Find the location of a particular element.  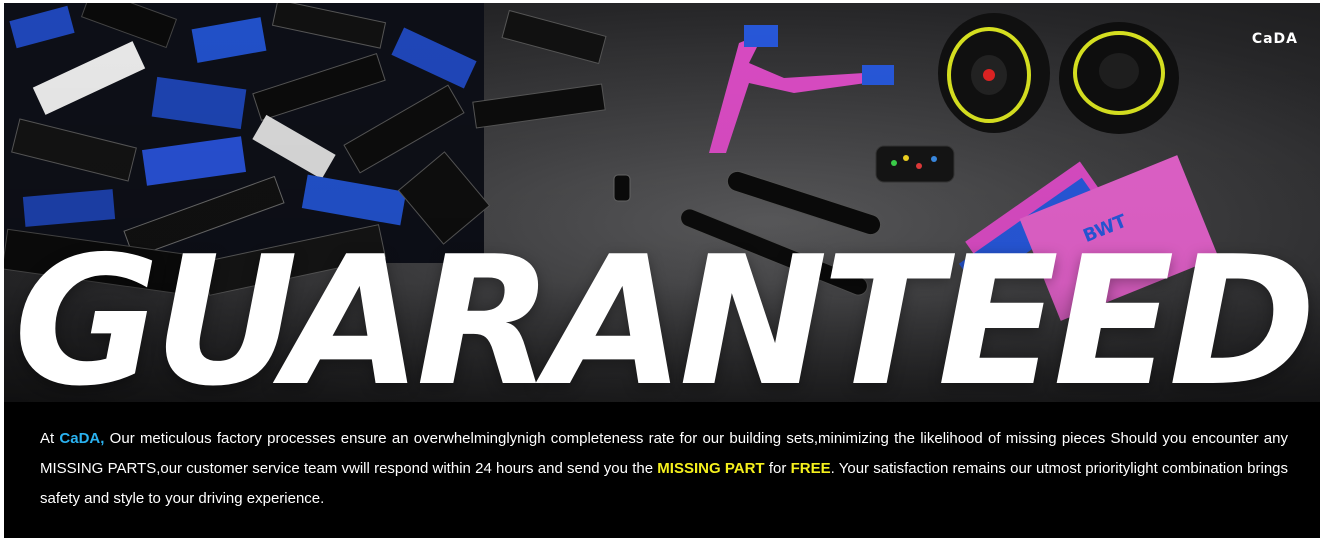

free-highlight: FREE is located at coordinates (810, 468).